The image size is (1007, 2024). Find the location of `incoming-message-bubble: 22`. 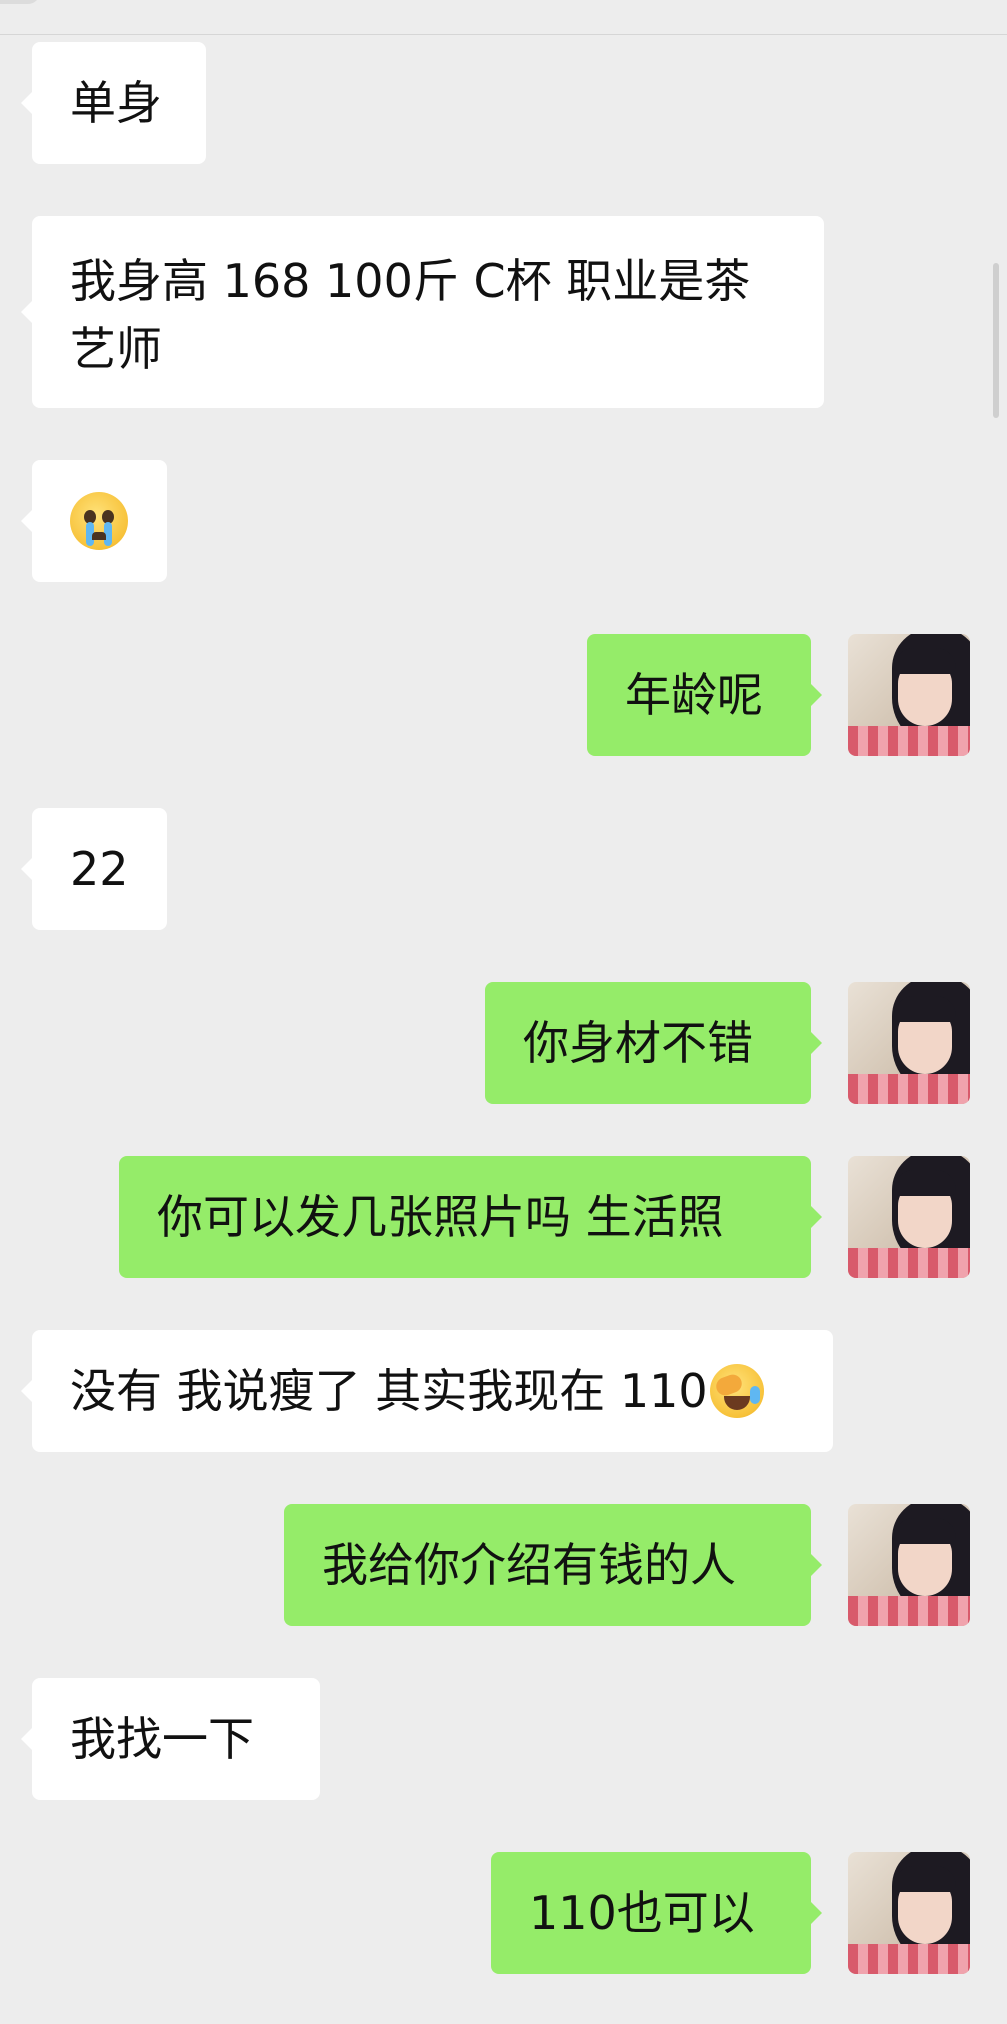

incoming-message-bubble: 22 is located at coordinates (94, 869).